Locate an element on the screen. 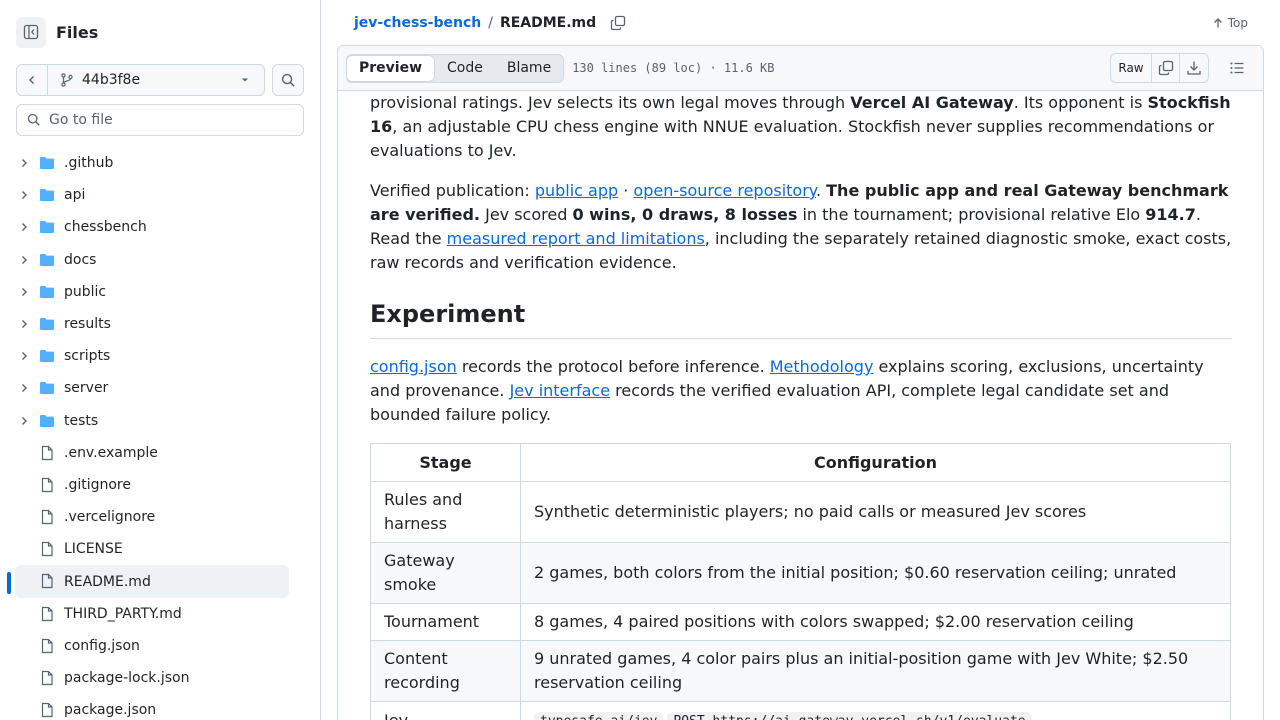 The height and width of the screenshot is (720, 1280). chevron-left-icon is located at coordinates (31, 80).